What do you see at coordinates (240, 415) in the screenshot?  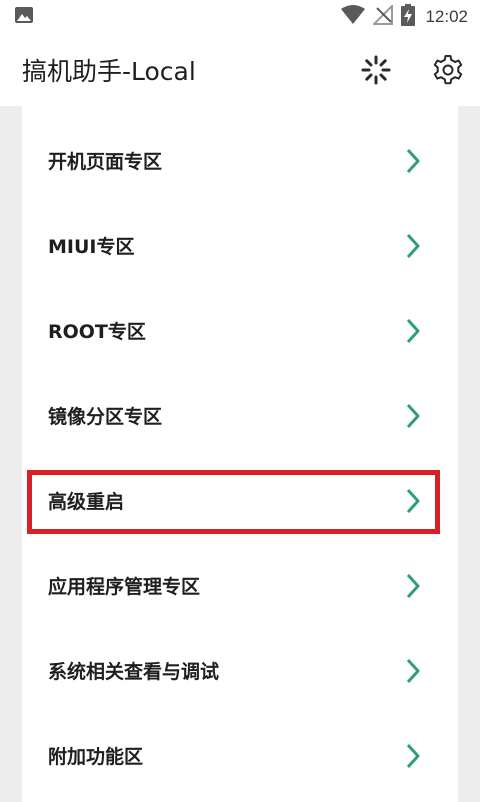 I see `menu-item-image-partition: 镜像分区专区` at bounding box center [240, 415].